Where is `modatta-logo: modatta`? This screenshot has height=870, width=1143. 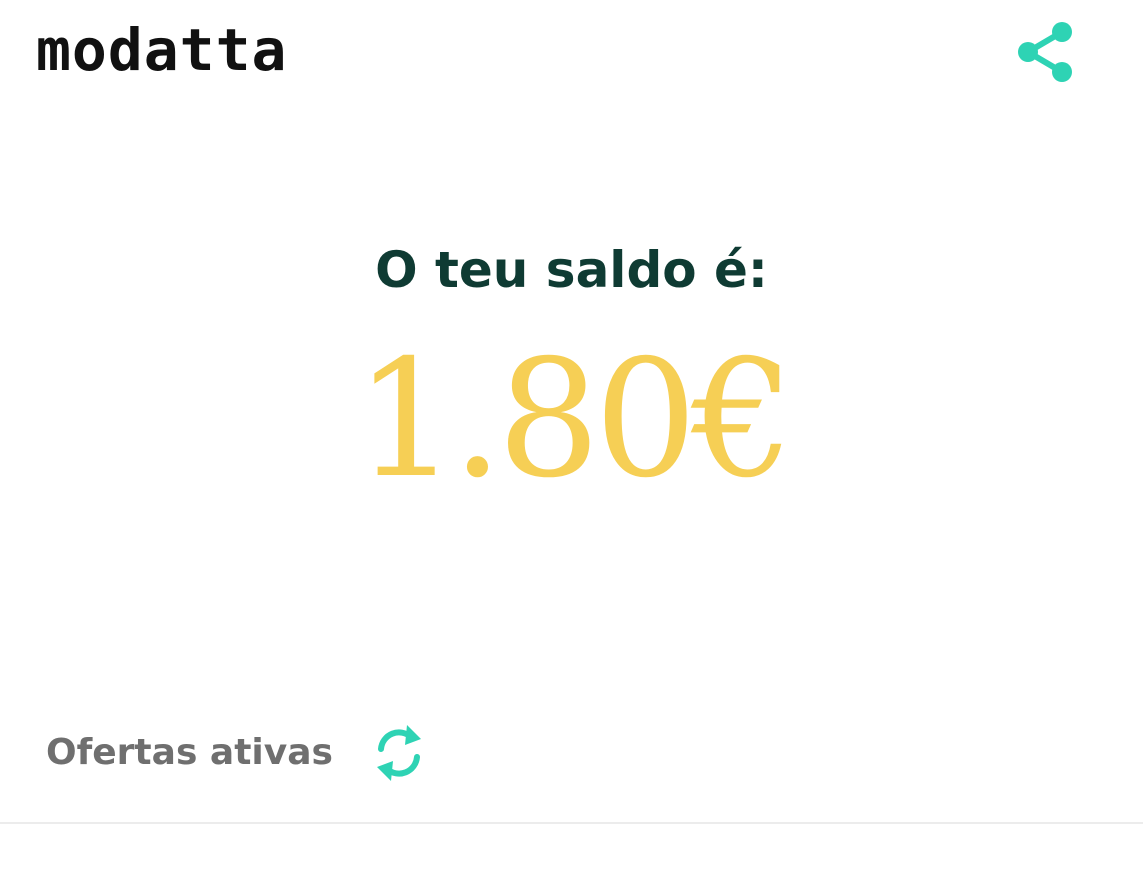 modatta-logo: modatta is located at coordinates (162, 50).